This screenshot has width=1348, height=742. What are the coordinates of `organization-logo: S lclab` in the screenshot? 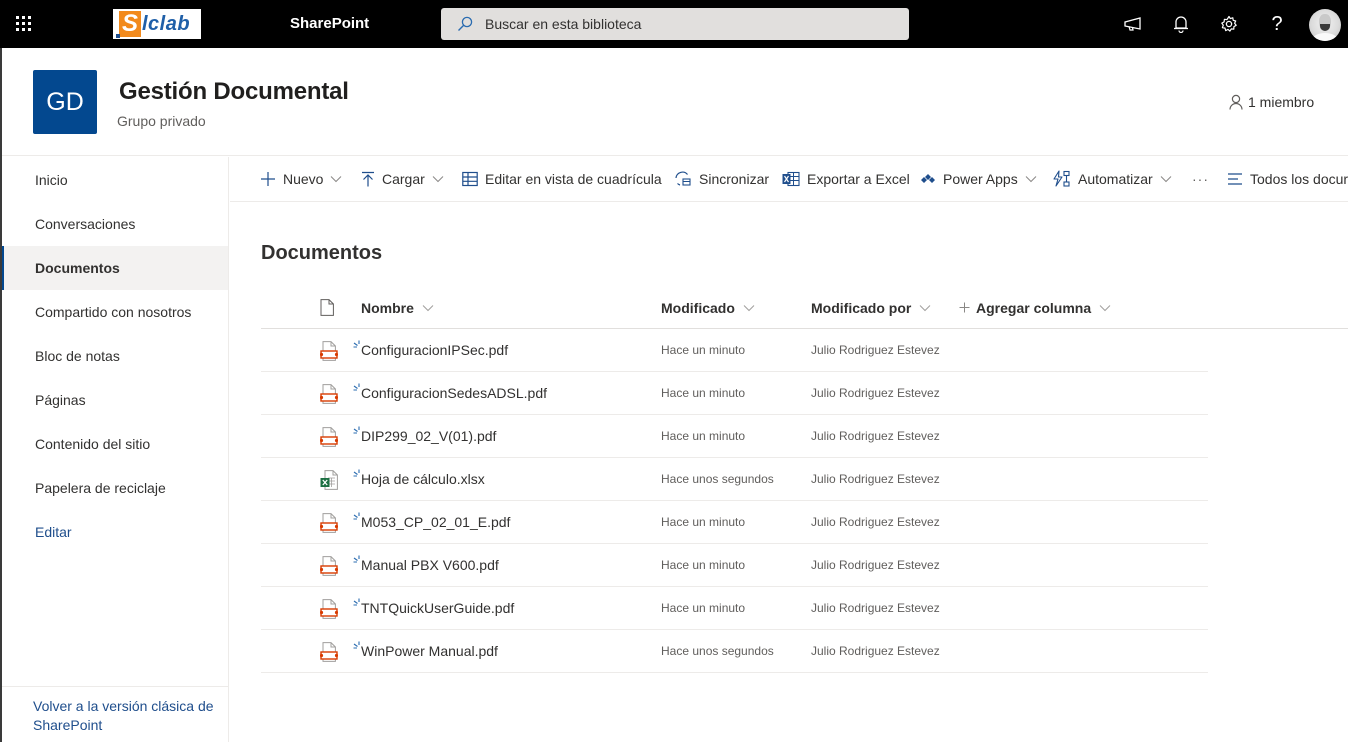 It's located at (157, 24).